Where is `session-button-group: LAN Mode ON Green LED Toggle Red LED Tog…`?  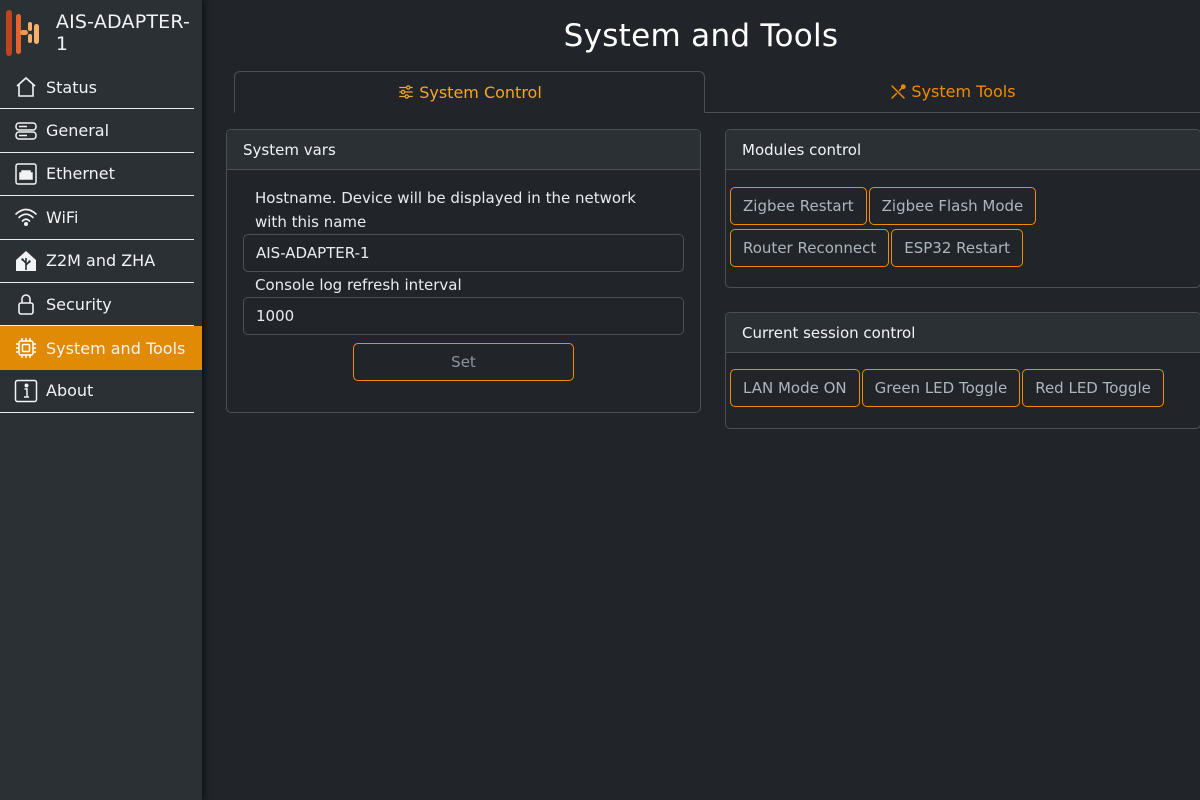 session-button-group: LAN Mode ON Green LED Toggle Red LED Tog… is located at coordinates (963, 382).